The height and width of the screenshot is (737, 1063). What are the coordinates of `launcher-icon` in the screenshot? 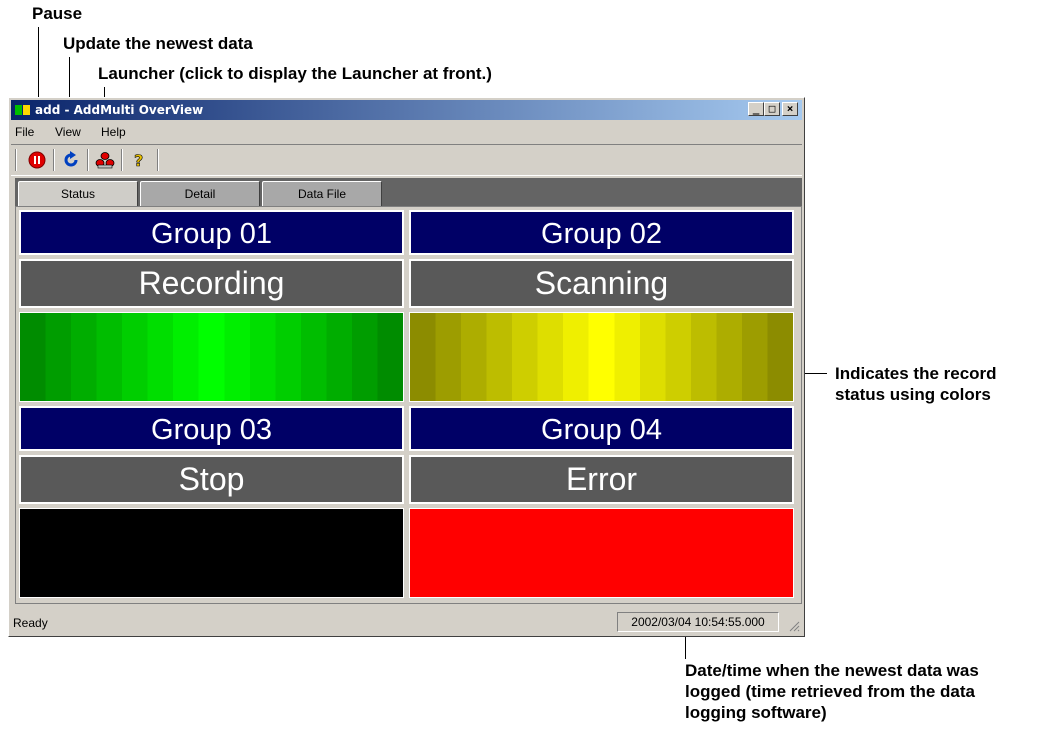 It's located at (105, 160).